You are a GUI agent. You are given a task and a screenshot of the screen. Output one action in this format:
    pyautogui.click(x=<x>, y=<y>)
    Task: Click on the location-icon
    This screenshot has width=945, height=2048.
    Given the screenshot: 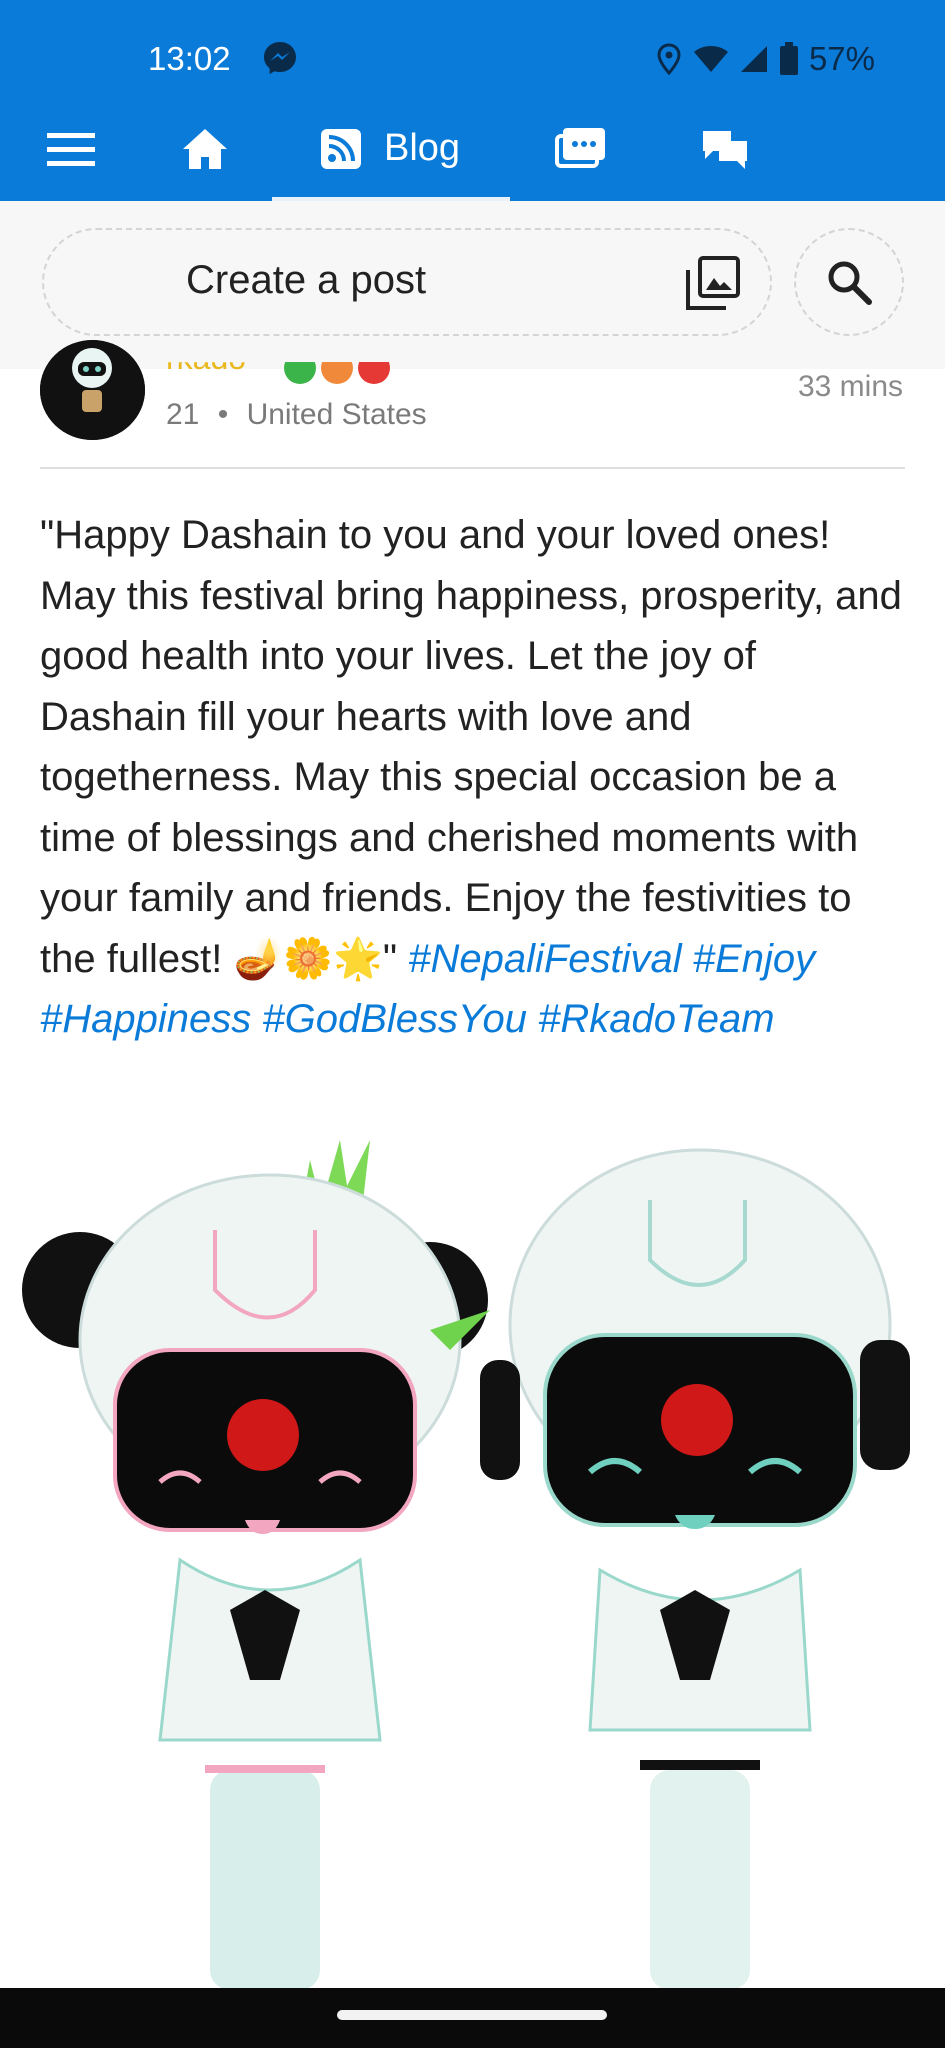 What is the action you would take?
    pyautogui.click(x=669, y=59)
    